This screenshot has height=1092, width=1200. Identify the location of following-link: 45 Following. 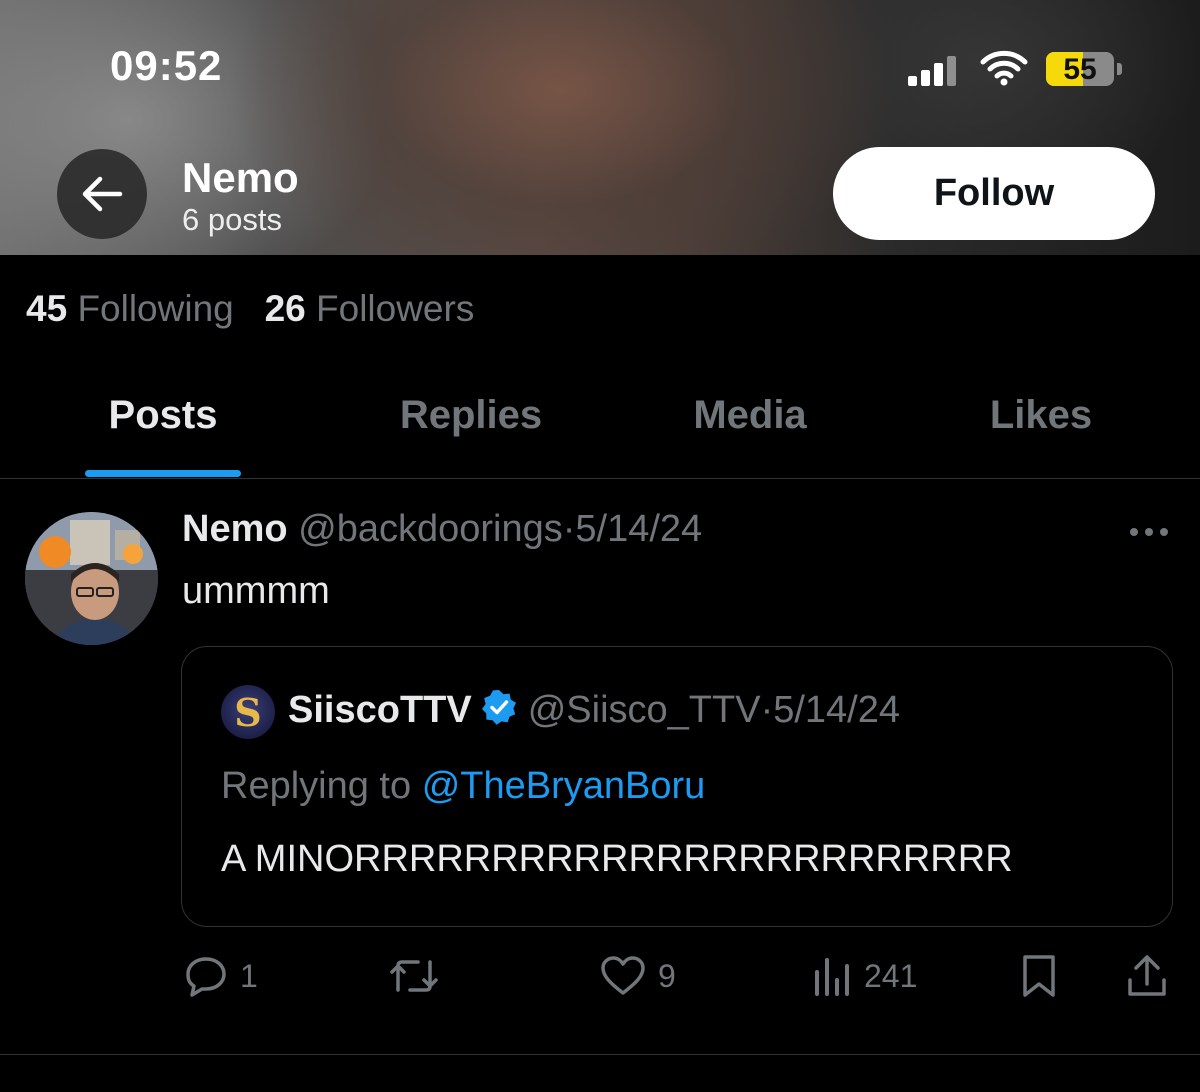
(130, 308).